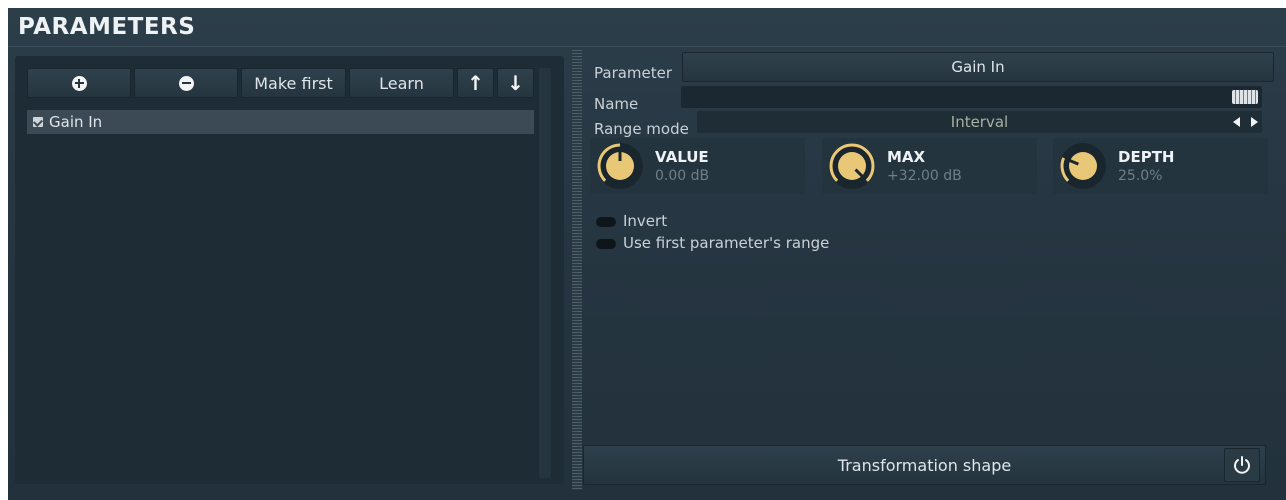  I want to click on move-up-button: ↑, so click(475, 83).